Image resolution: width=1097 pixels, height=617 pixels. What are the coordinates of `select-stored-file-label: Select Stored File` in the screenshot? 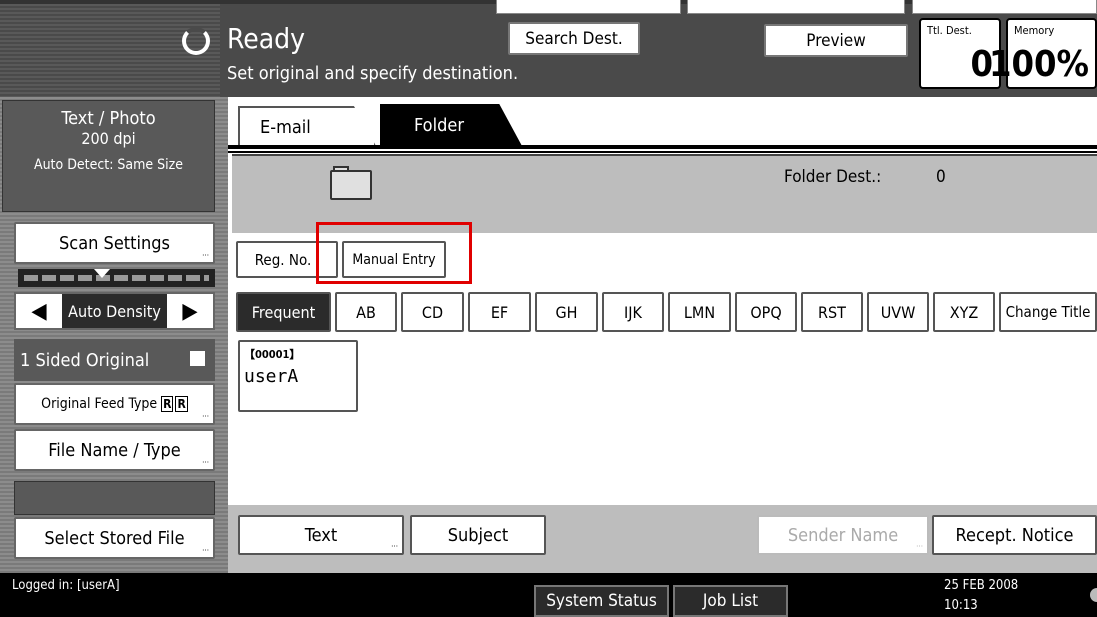 It's located at (114, 538).